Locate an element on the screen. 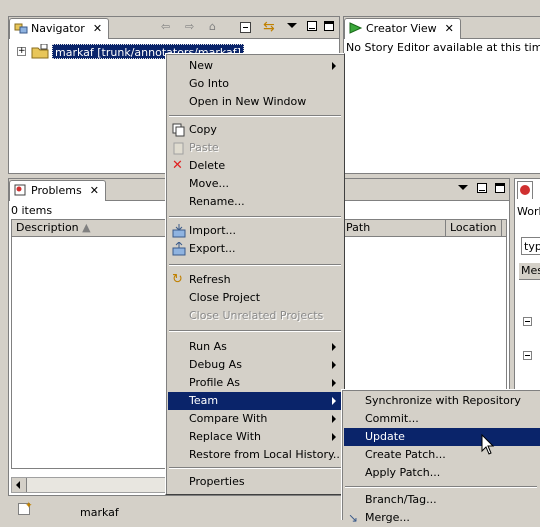  navigator-tab-label: Navigator is located at coordinates (58, 28).